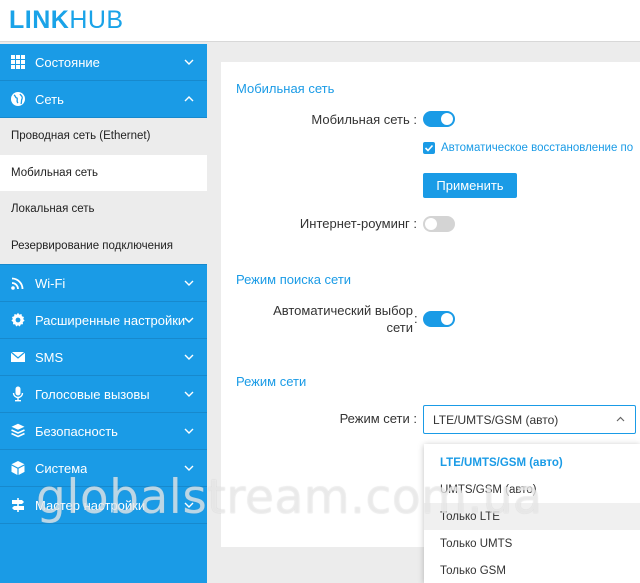  What do you see at coordinates (18, 505) in the screenshot?
I see `signpost-icon` at bounding box center [18, 505].